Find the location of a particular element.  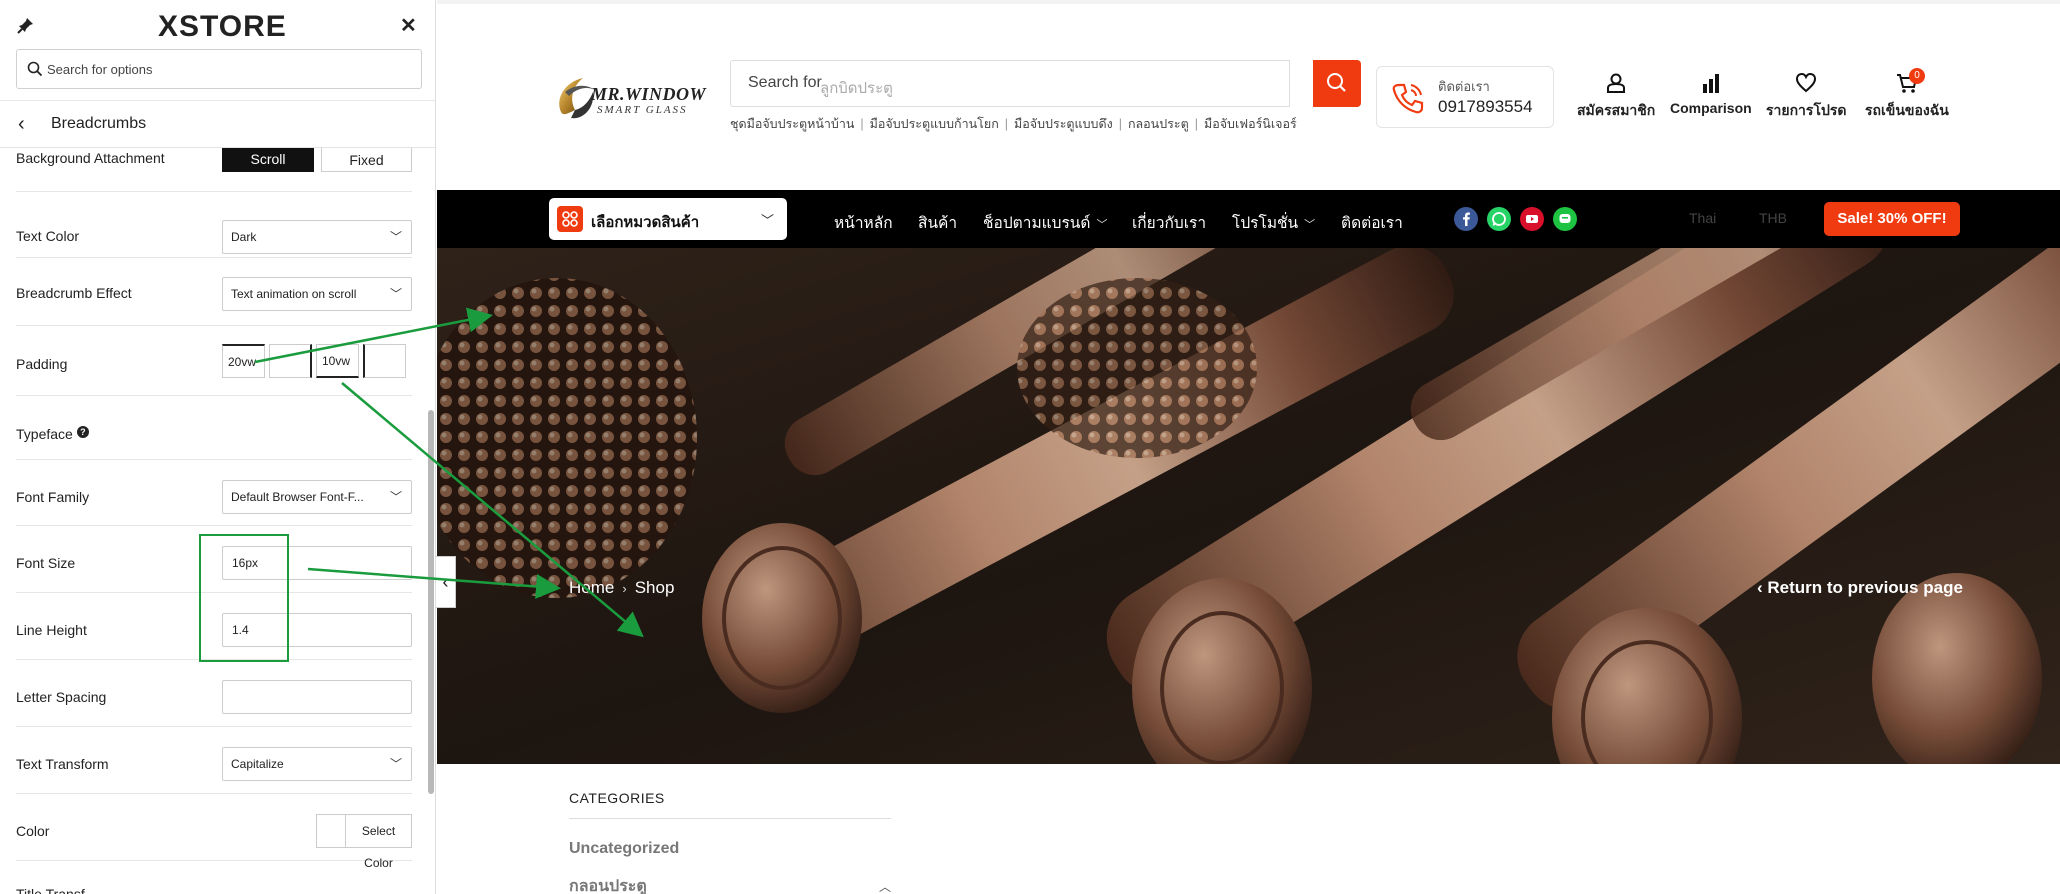

chevron-up-icon: ︿ is located at coordinates (885, 886).